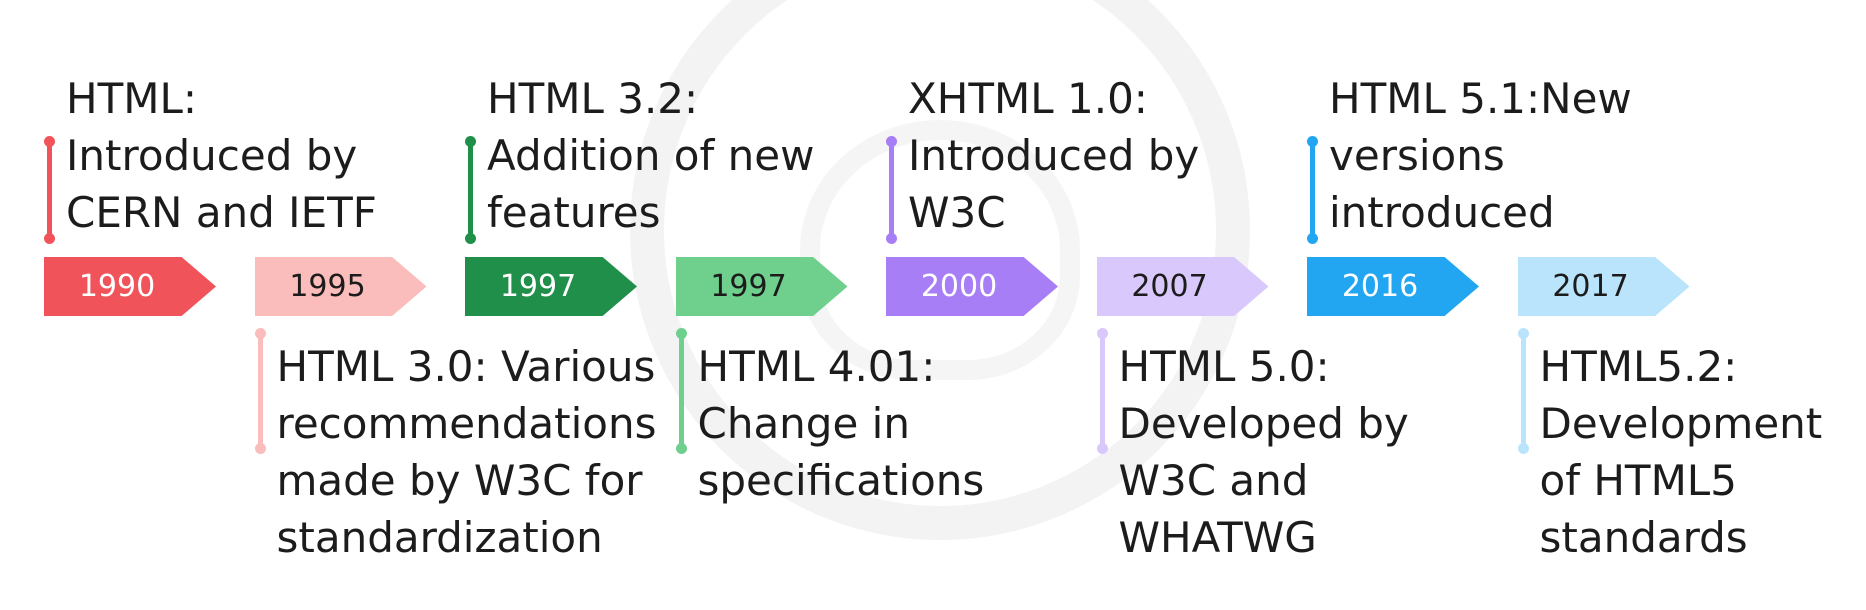 The height and width of the screenshot is (610, 1866). Describe the element at coordinates (551, 286) in the screenshot. I see `year-tag-3: 1997` at that location.